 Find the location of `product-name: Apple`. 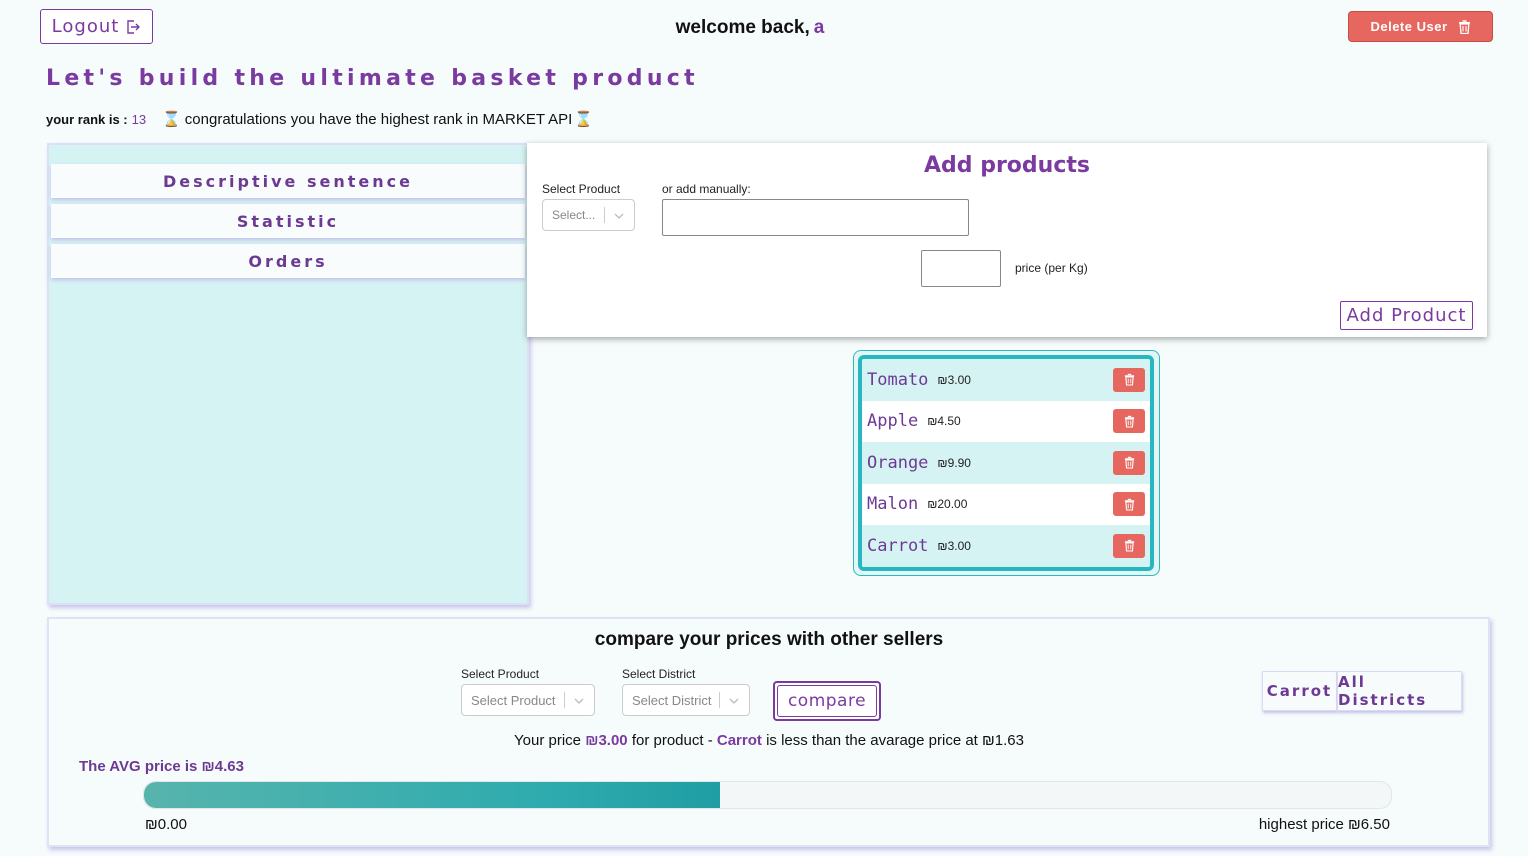

product-name: Apple is located at coordinates (893, 421).